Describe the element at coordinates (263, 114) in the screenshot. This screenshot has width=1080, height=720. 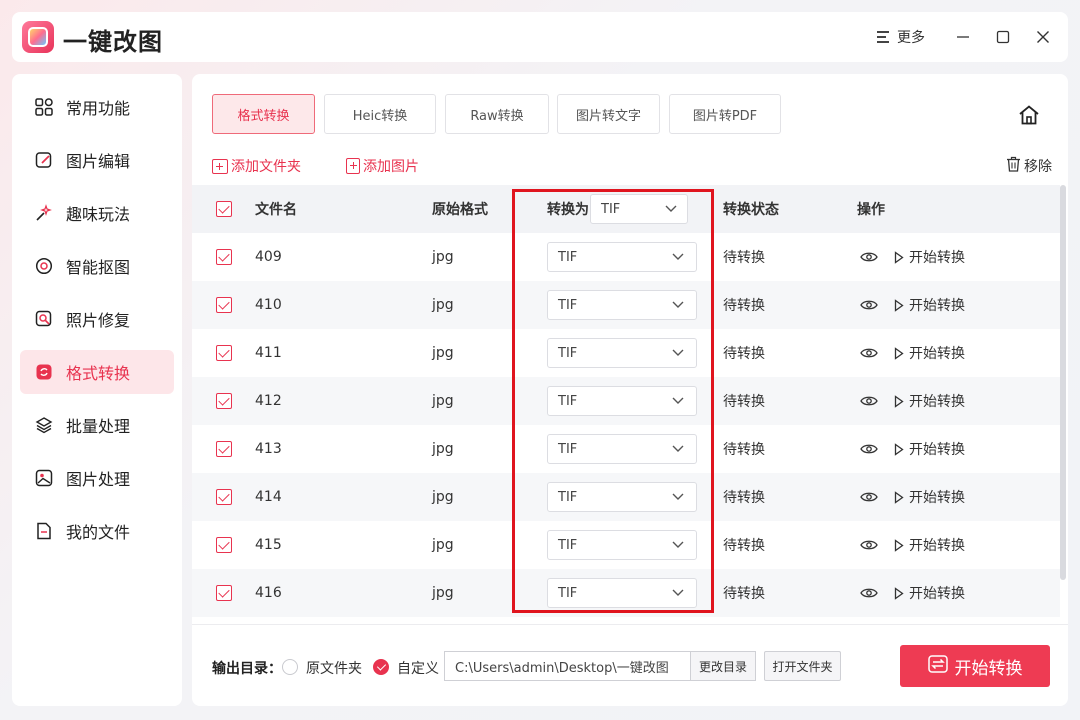
I see `tab-format-convert: 格式转换` at that location.